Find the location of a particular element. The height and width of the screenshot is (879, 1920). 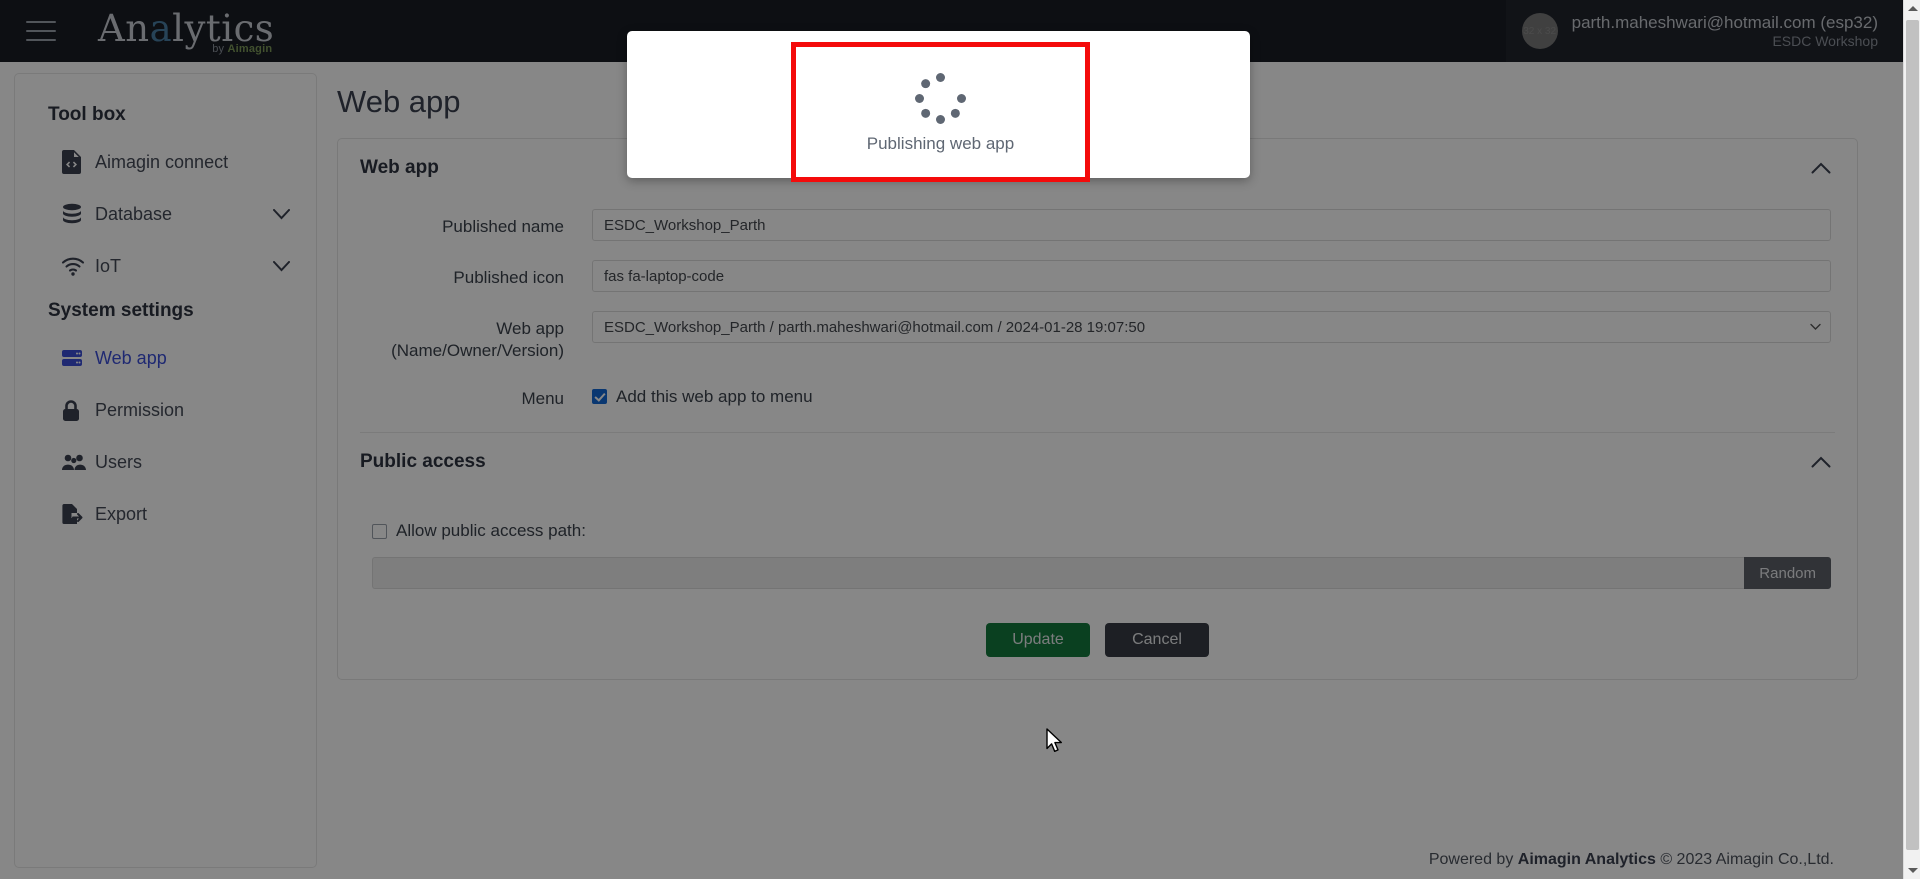

scroll-up-arrow-icon is located at coordinates (1912, 8).